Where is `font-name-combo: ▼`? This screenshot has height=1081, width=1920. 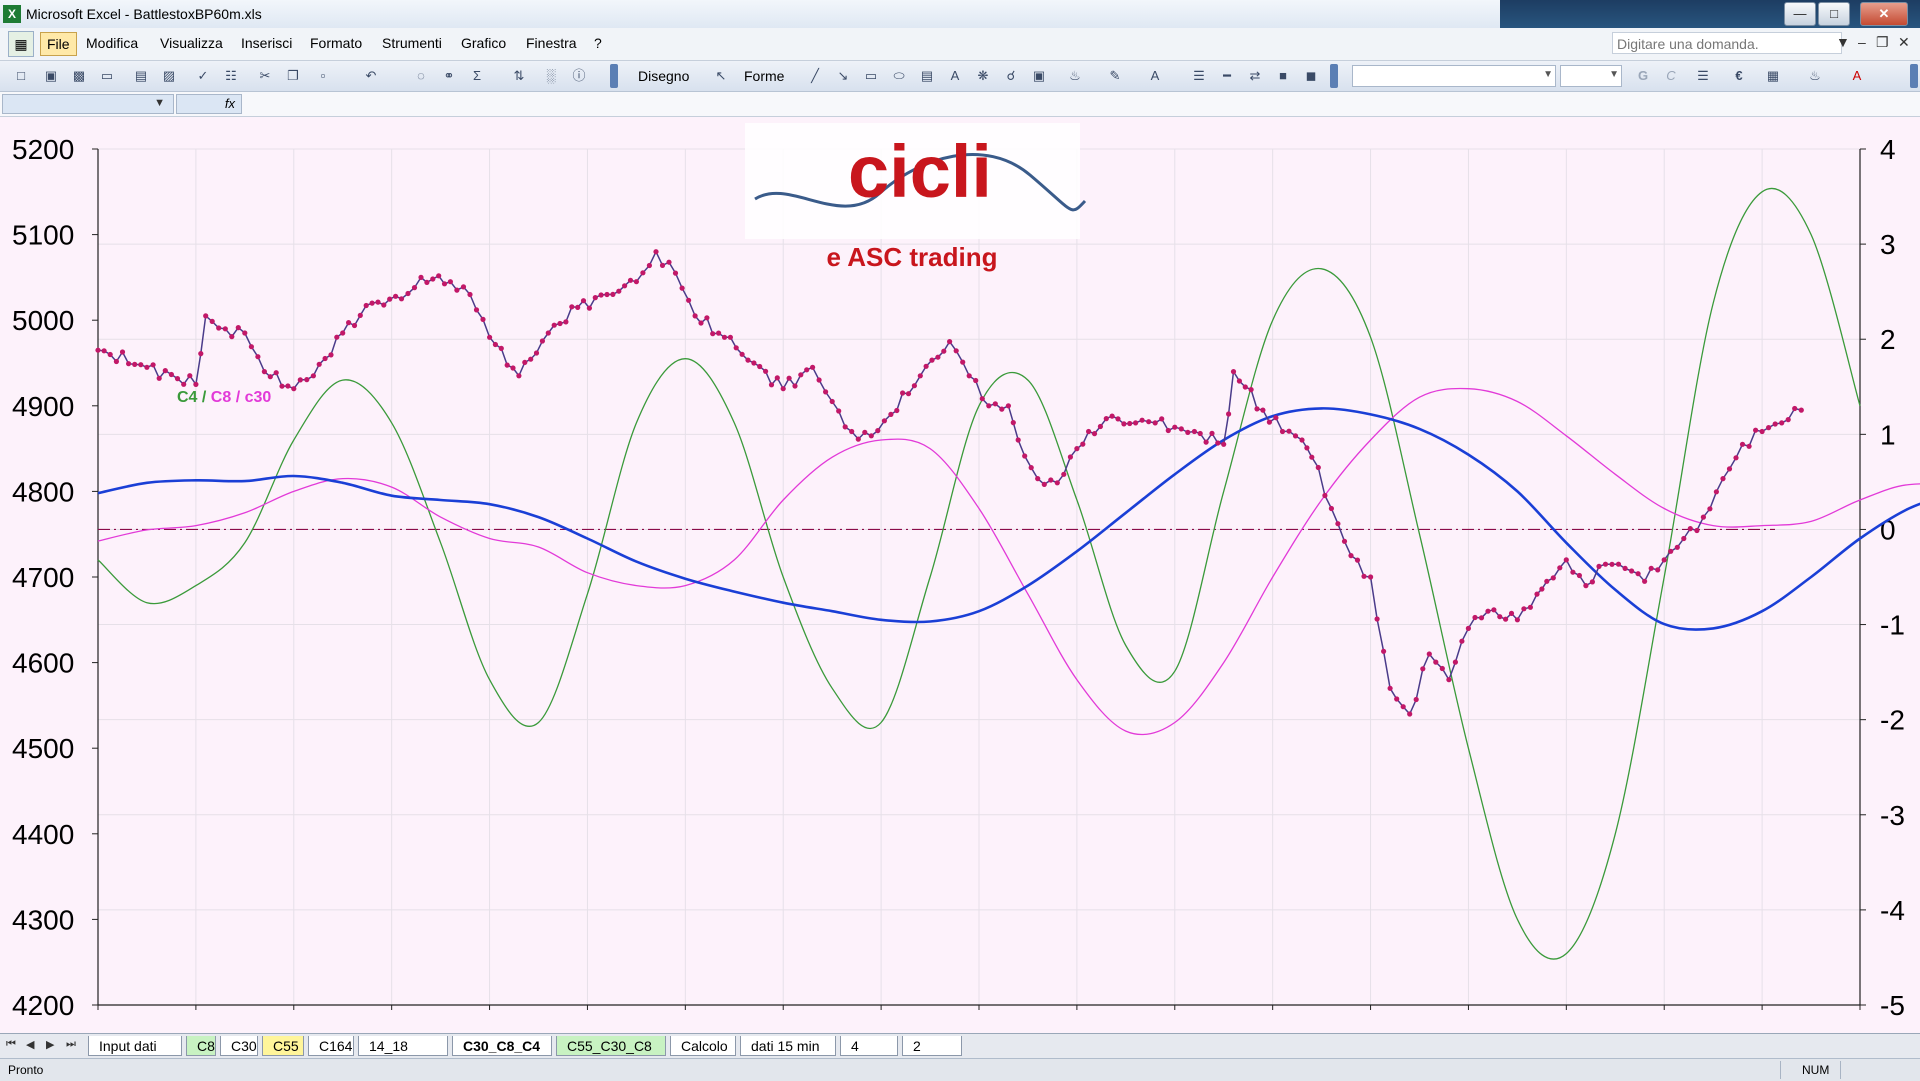 font-name-combo: ▼ is located at coordinates (1454, 76).